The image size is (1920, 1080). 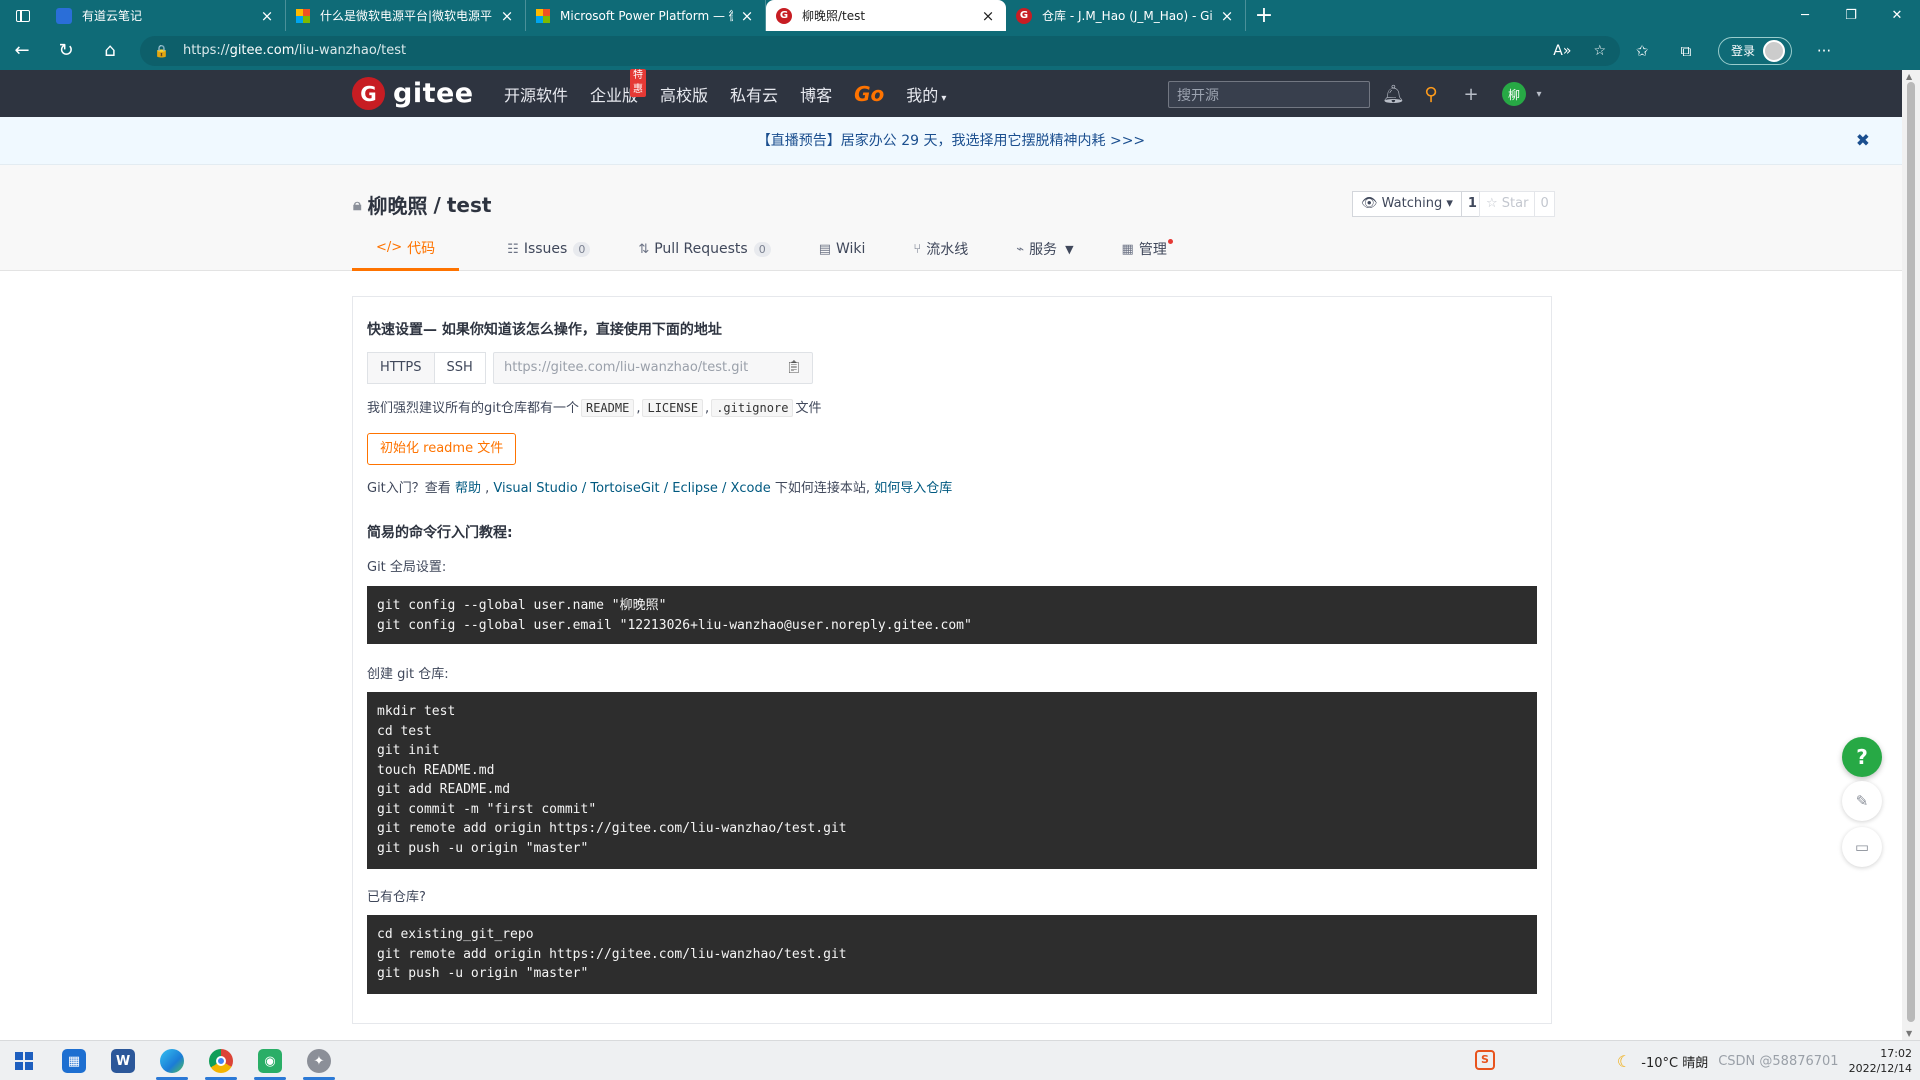 I want to click on star-count: 0, so click(x=1545, y=204).